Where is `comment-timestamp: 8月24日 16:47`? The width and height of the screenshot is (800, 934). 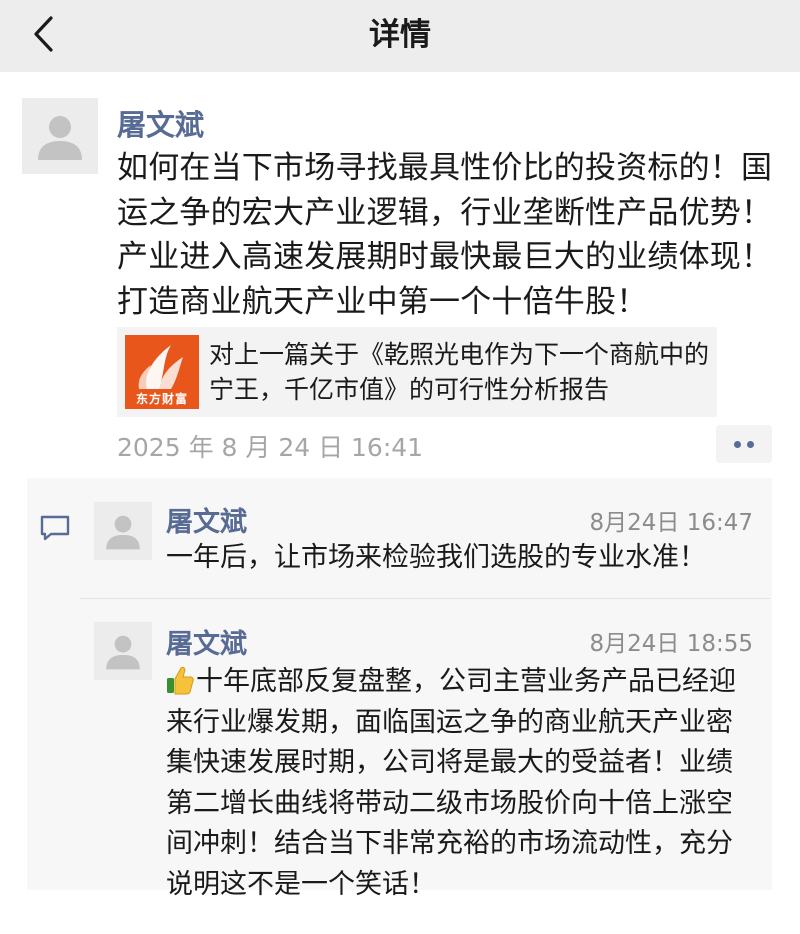 comment-timestamp: 8月24日 16:47 is located at coordinates (671, 523).